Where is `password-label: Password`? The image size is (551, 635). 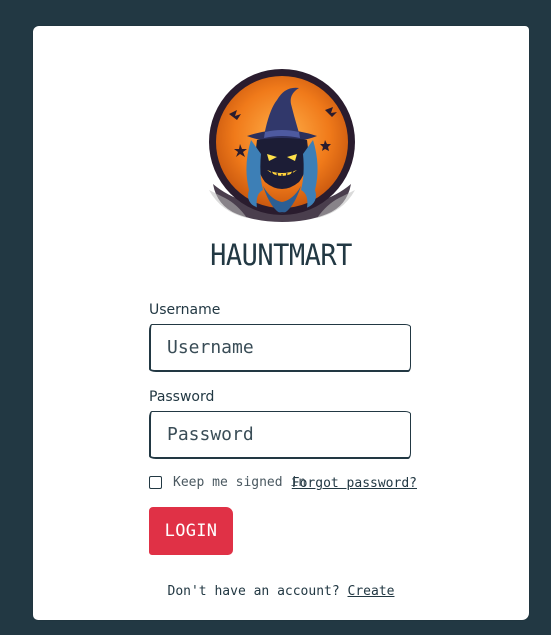
password-label: Password is located at coordinates (182, 397).